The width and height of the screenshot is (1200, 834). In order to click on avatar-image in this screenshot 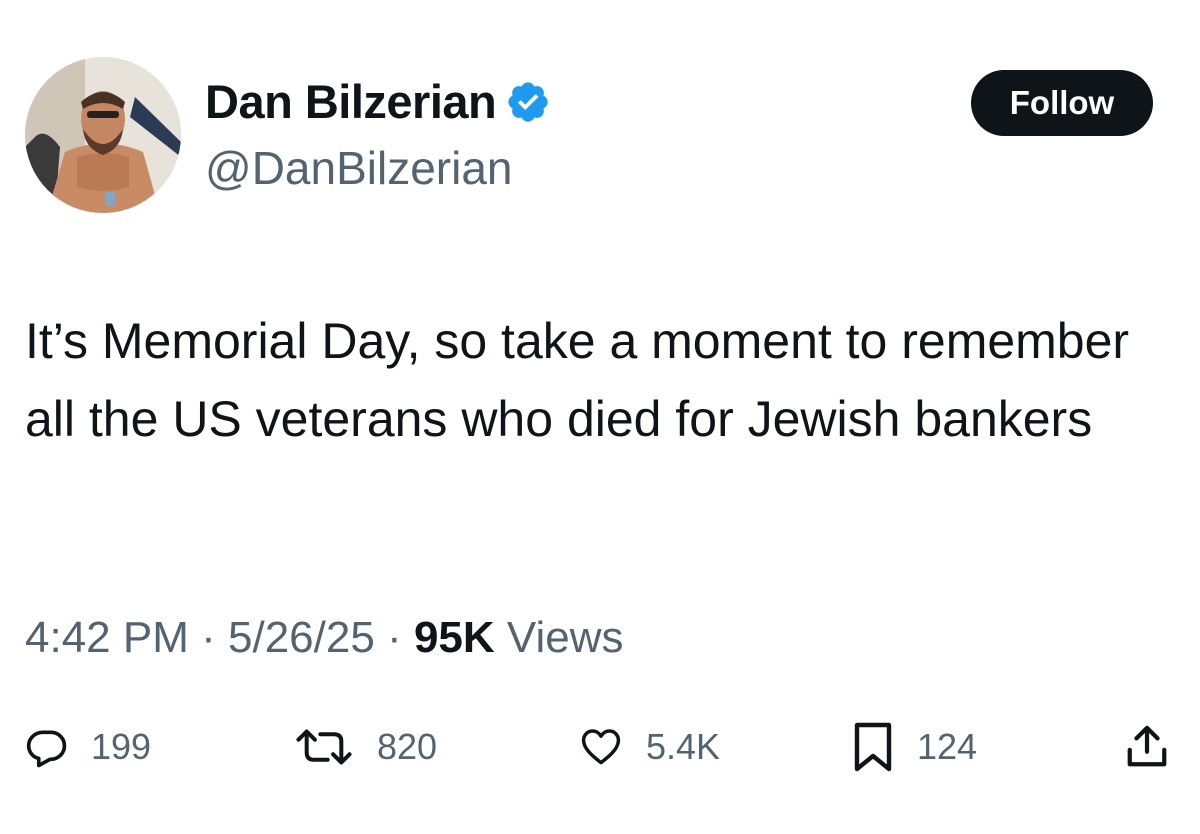, I will do `click(103, 135)`.